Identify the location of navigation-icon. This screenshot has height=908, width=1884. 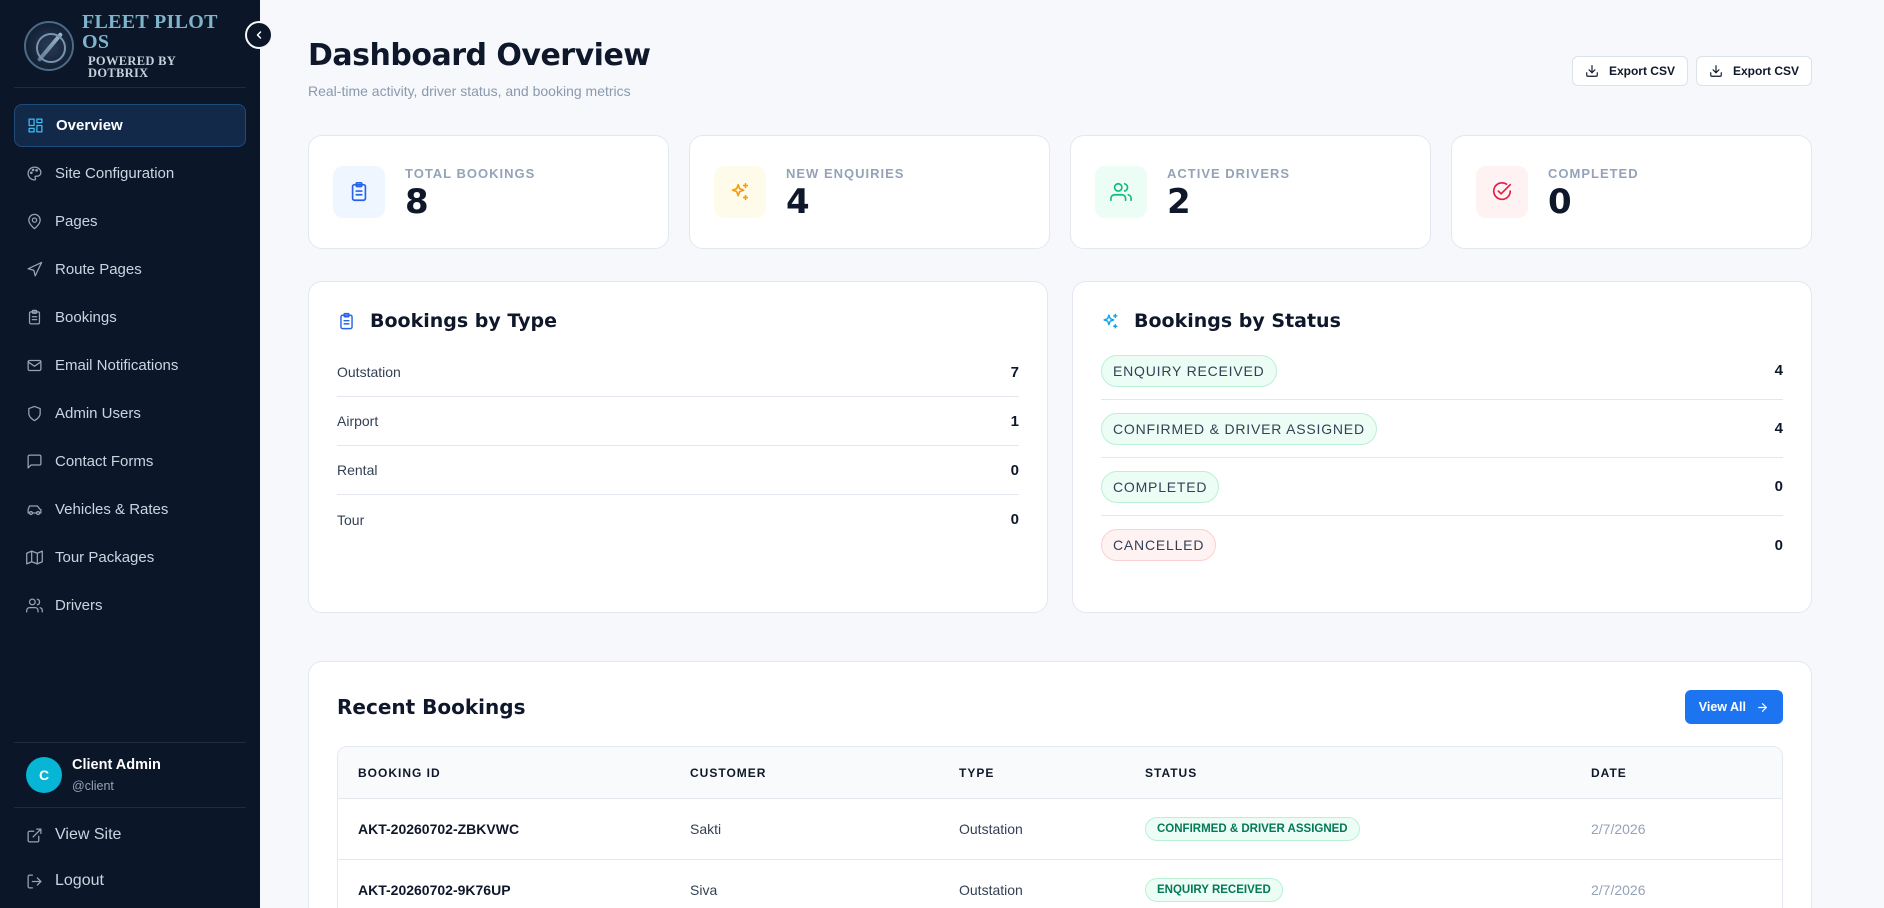
(35, 269).